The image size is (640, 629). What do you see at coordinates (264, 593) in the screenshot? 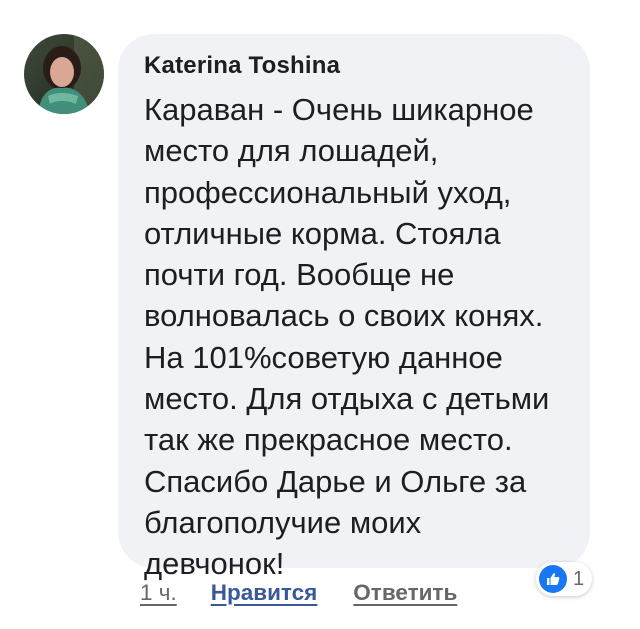
I see `like-button: Нравится` at bounding box center [264, 593].